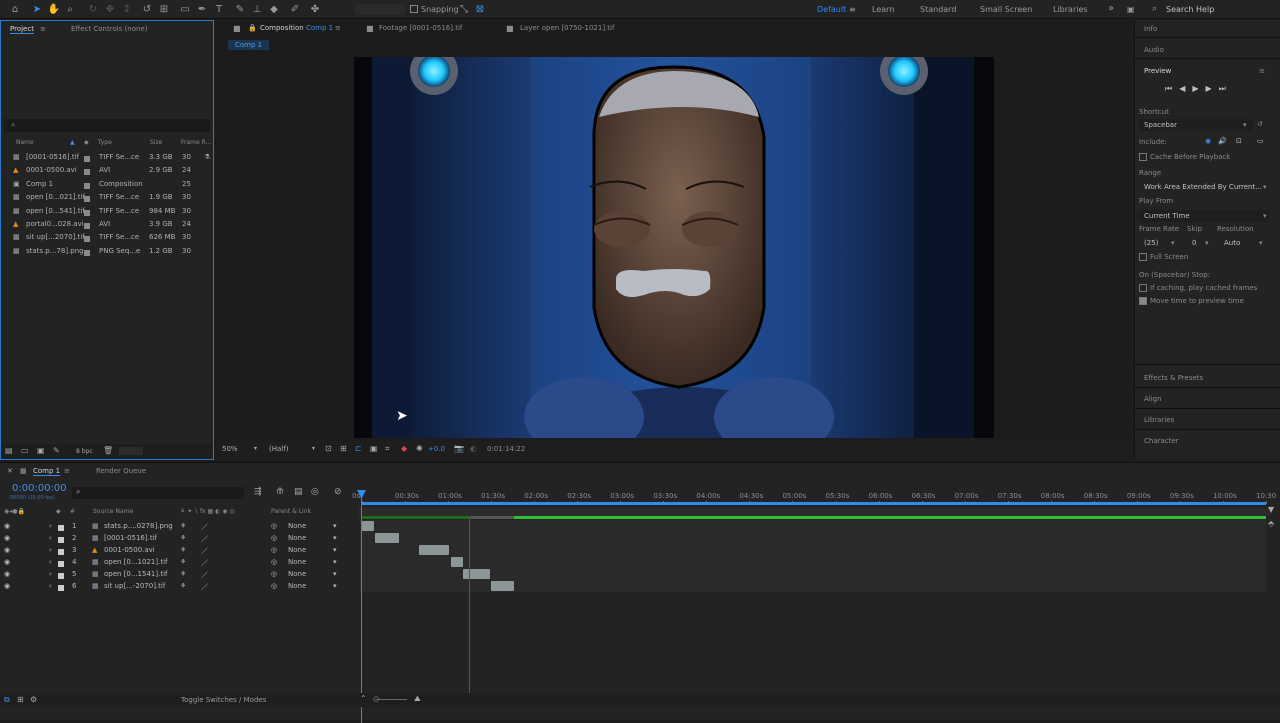 Image resolution: width=1280 pixels, height=723 pixels. Describe the element at coordinates (54, 9) in the screenshot. I see `hand-tool-icon: ✋` at that location.